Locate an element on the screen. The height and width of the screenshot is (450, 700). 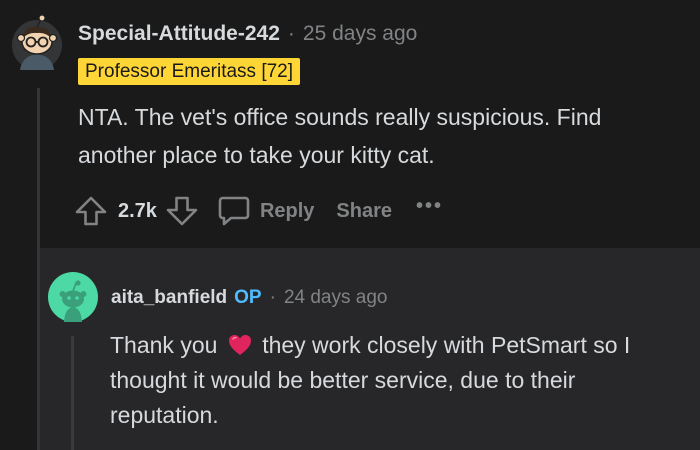
red-heart-icon is located at coordinates (239, 345).